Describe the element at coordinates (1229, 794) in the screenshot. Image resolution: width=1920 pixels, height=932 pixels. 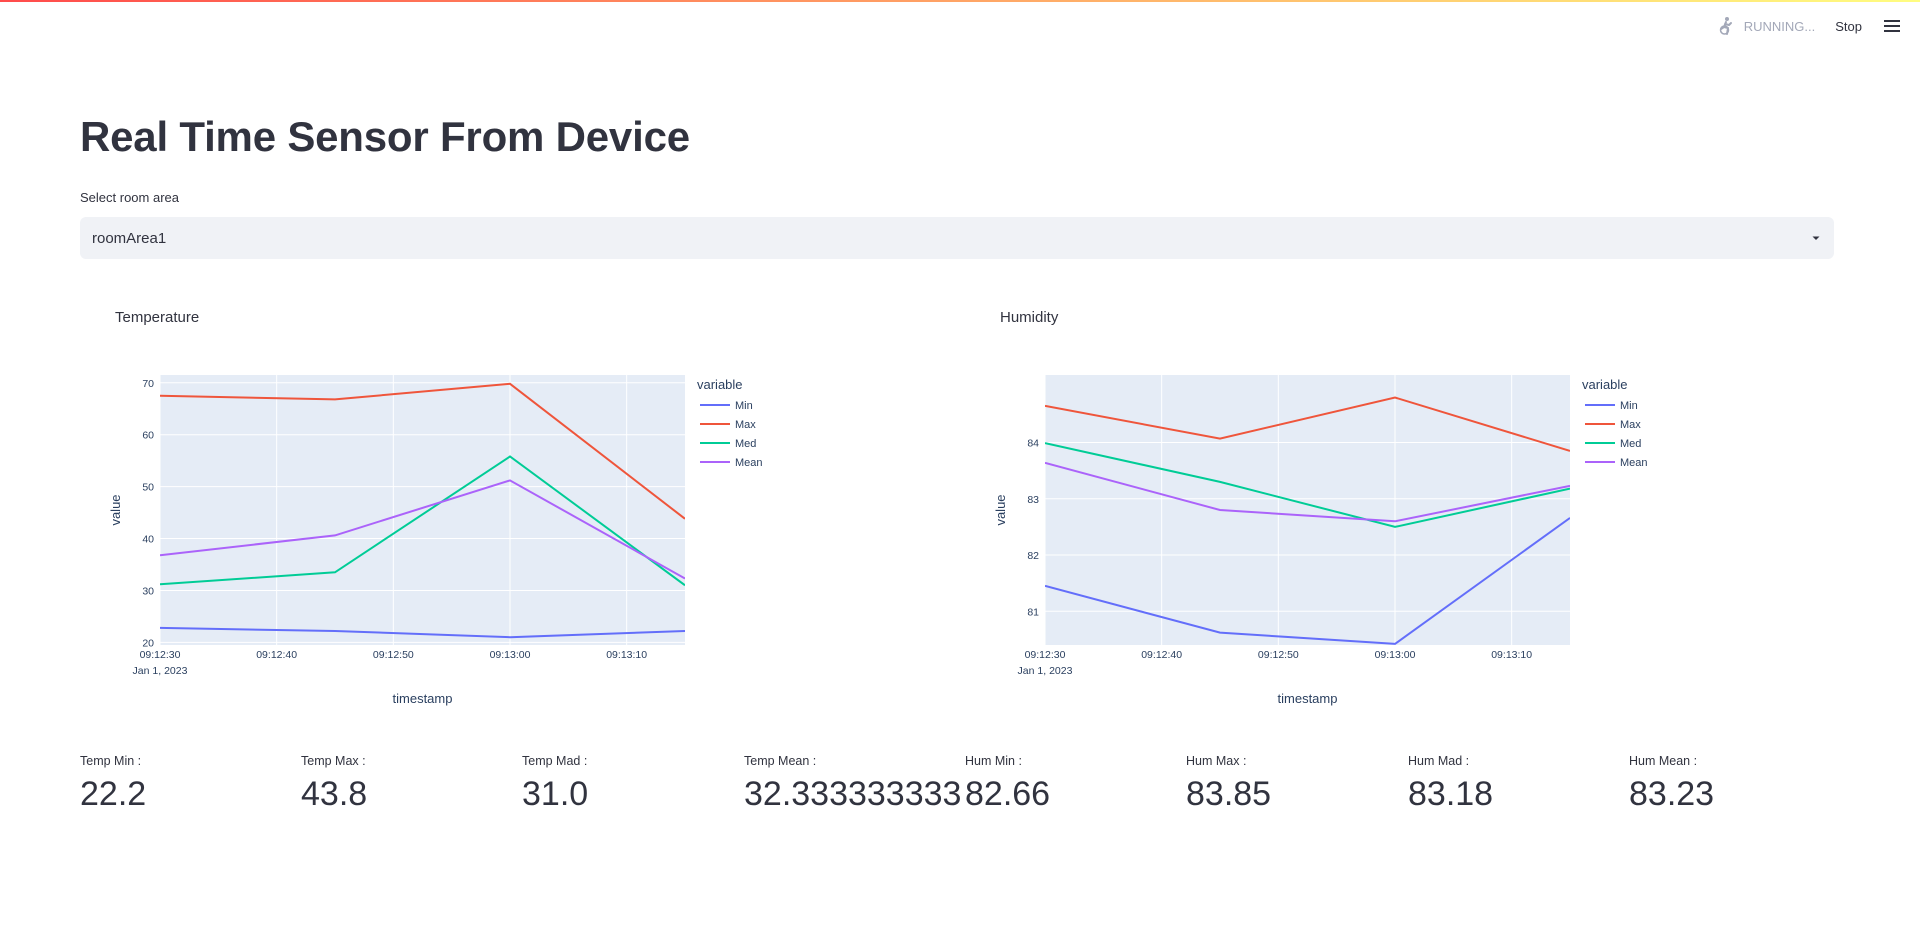
I see `metric-value: 83.85` at that location.